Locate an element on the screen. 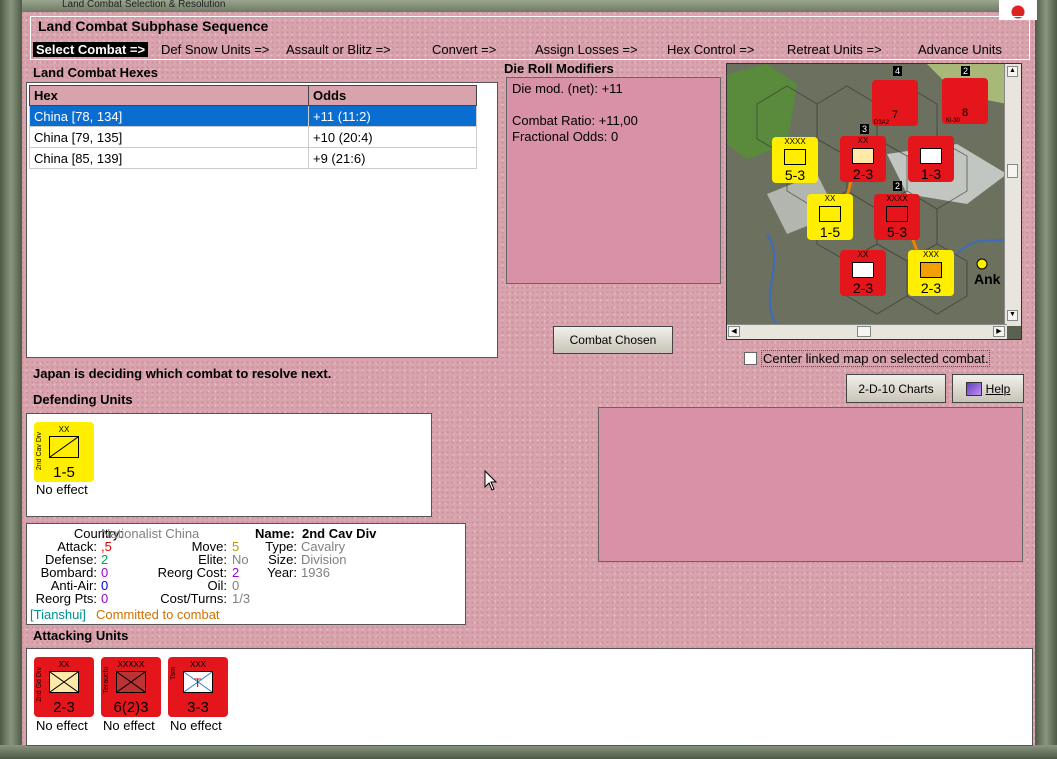  unit-status: Committed to combat is located at coordinates (158, 614).